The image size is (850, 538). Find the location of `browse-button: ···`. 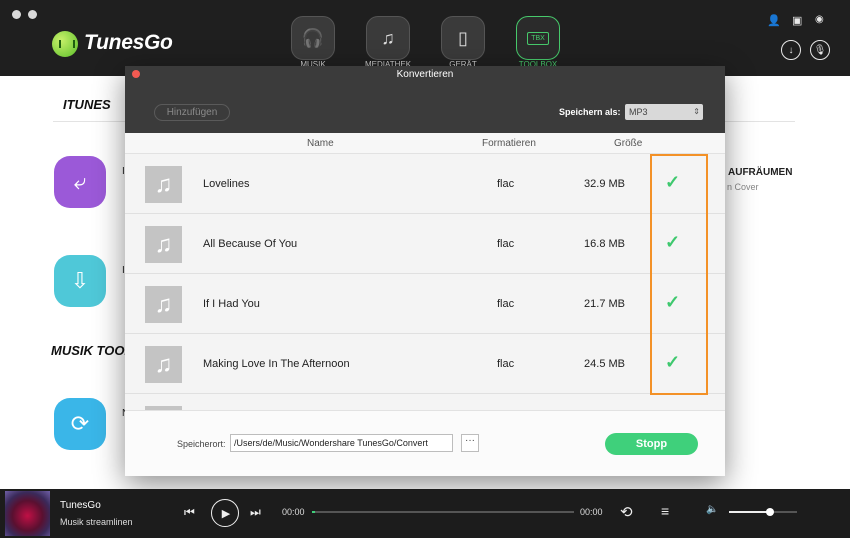

browse-button: ··· is located at coordinates (470, 443).